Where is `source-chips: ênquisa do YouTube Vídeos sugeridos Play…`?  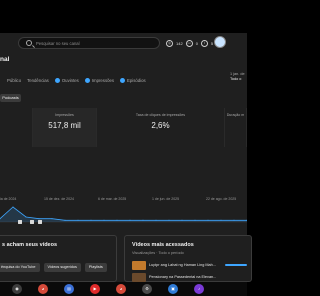
source-chips: ênquisa do YouTube Vídeos sugeridos Play… is located at coordinates (53, 267).